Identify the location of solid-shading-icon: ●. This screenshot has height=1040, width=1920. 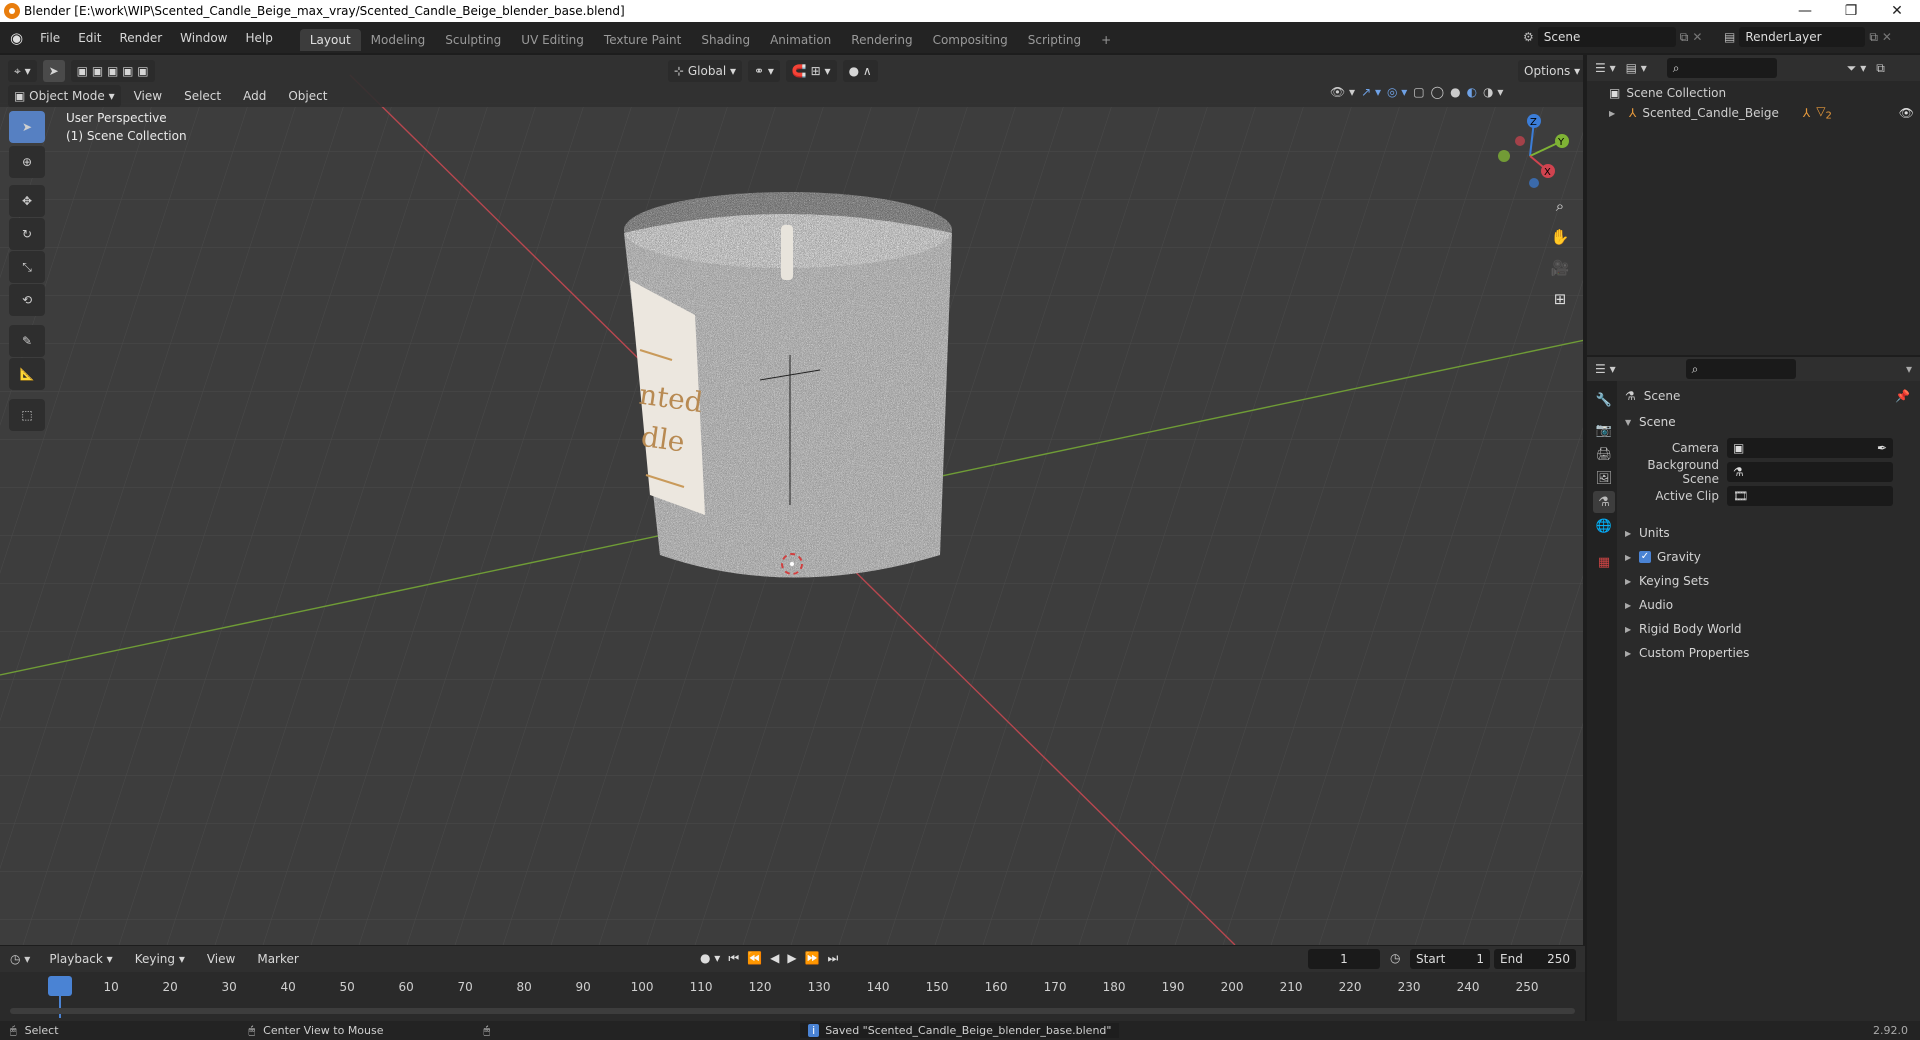
(1455, 92).